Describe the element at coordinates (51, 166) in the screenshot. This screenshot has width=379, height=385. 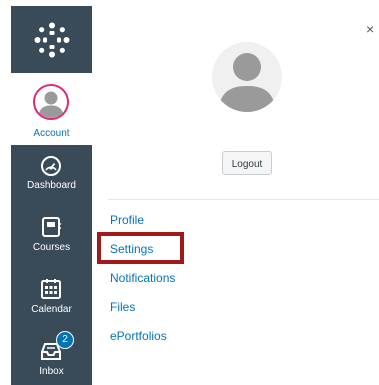
I see `dashboard-gauge-icon` at that location.